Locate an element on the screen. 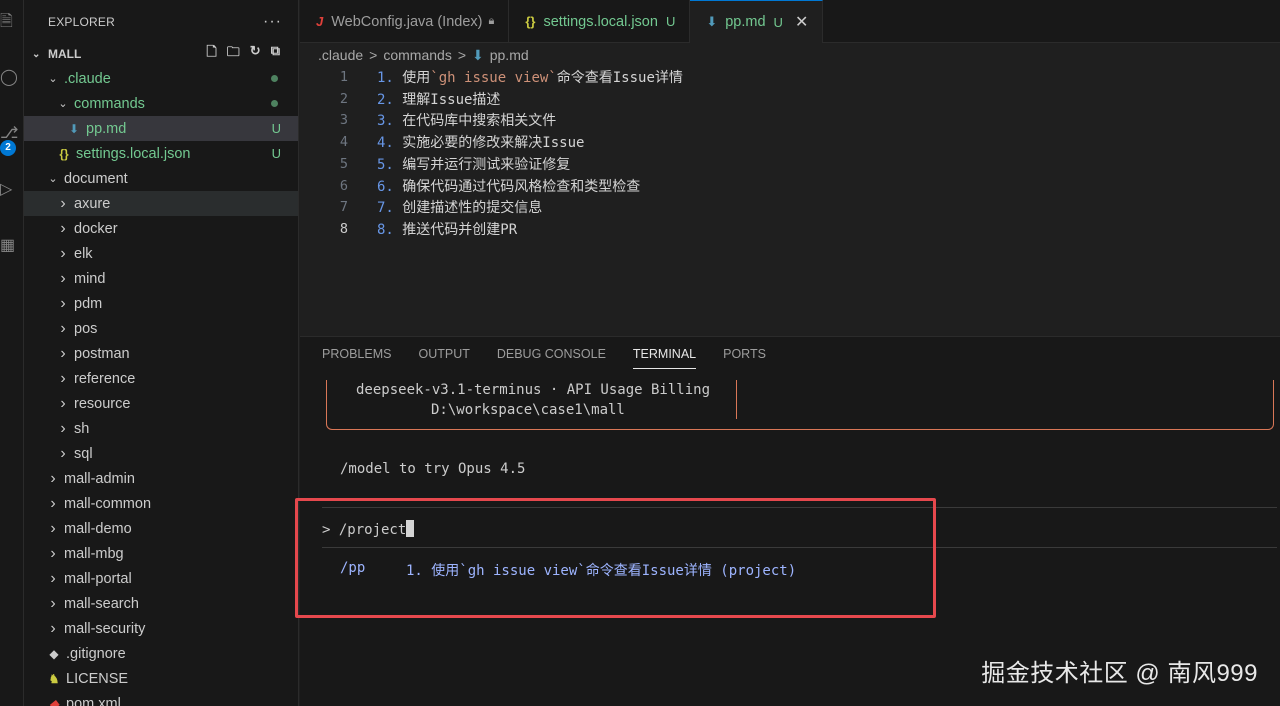 This screenshot has width=1280, height=706. tree-item: › mall-demo is located at coordinates (161, 528).